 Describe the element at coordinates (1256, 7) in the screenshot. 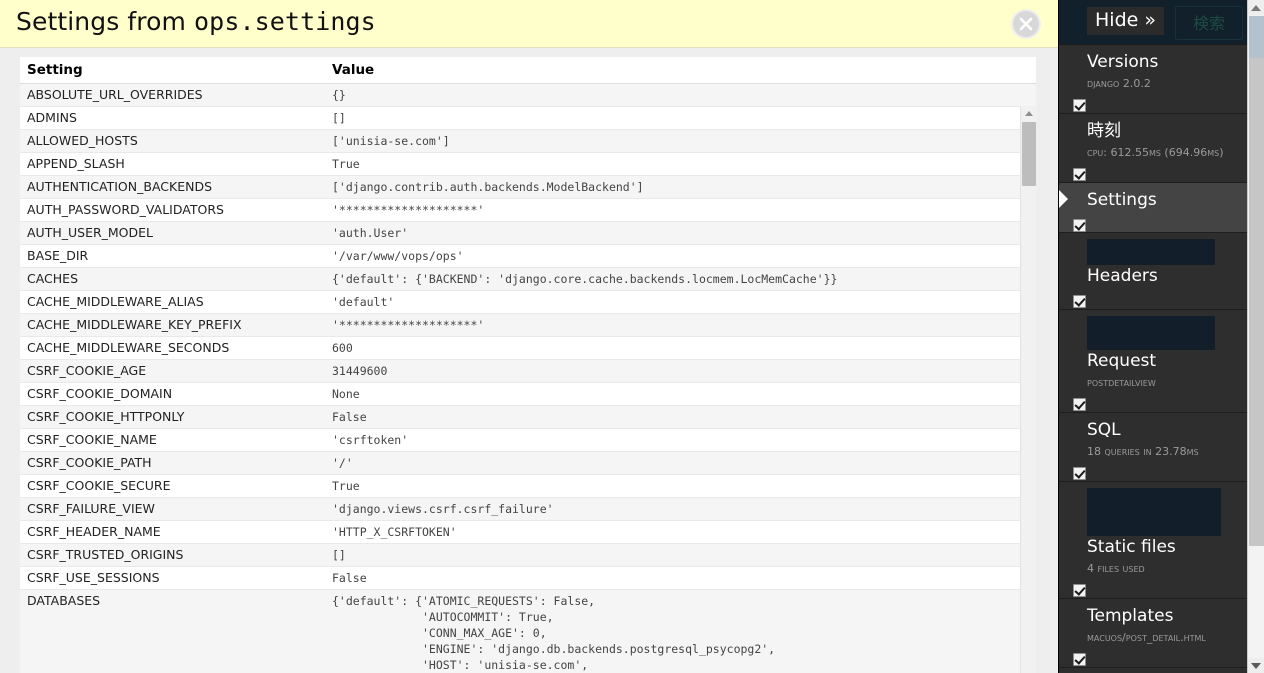

I see `page-scroll-up-arrow-icon` at that location.